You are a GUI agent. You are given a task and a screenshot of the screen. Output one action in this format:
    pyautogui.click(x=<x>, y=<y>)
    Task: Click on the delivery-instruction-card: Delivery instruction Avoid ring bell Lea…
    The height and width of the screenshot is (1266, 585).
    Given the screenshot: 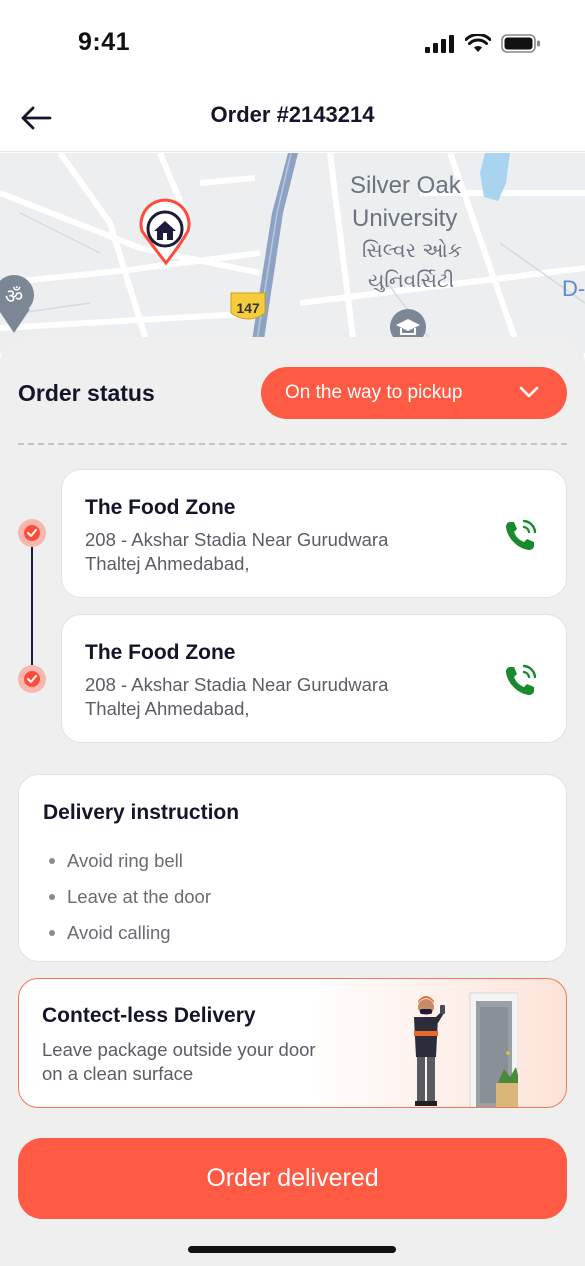 What is the action you would take?
    pyautogui.click(x=292, y=868)
    